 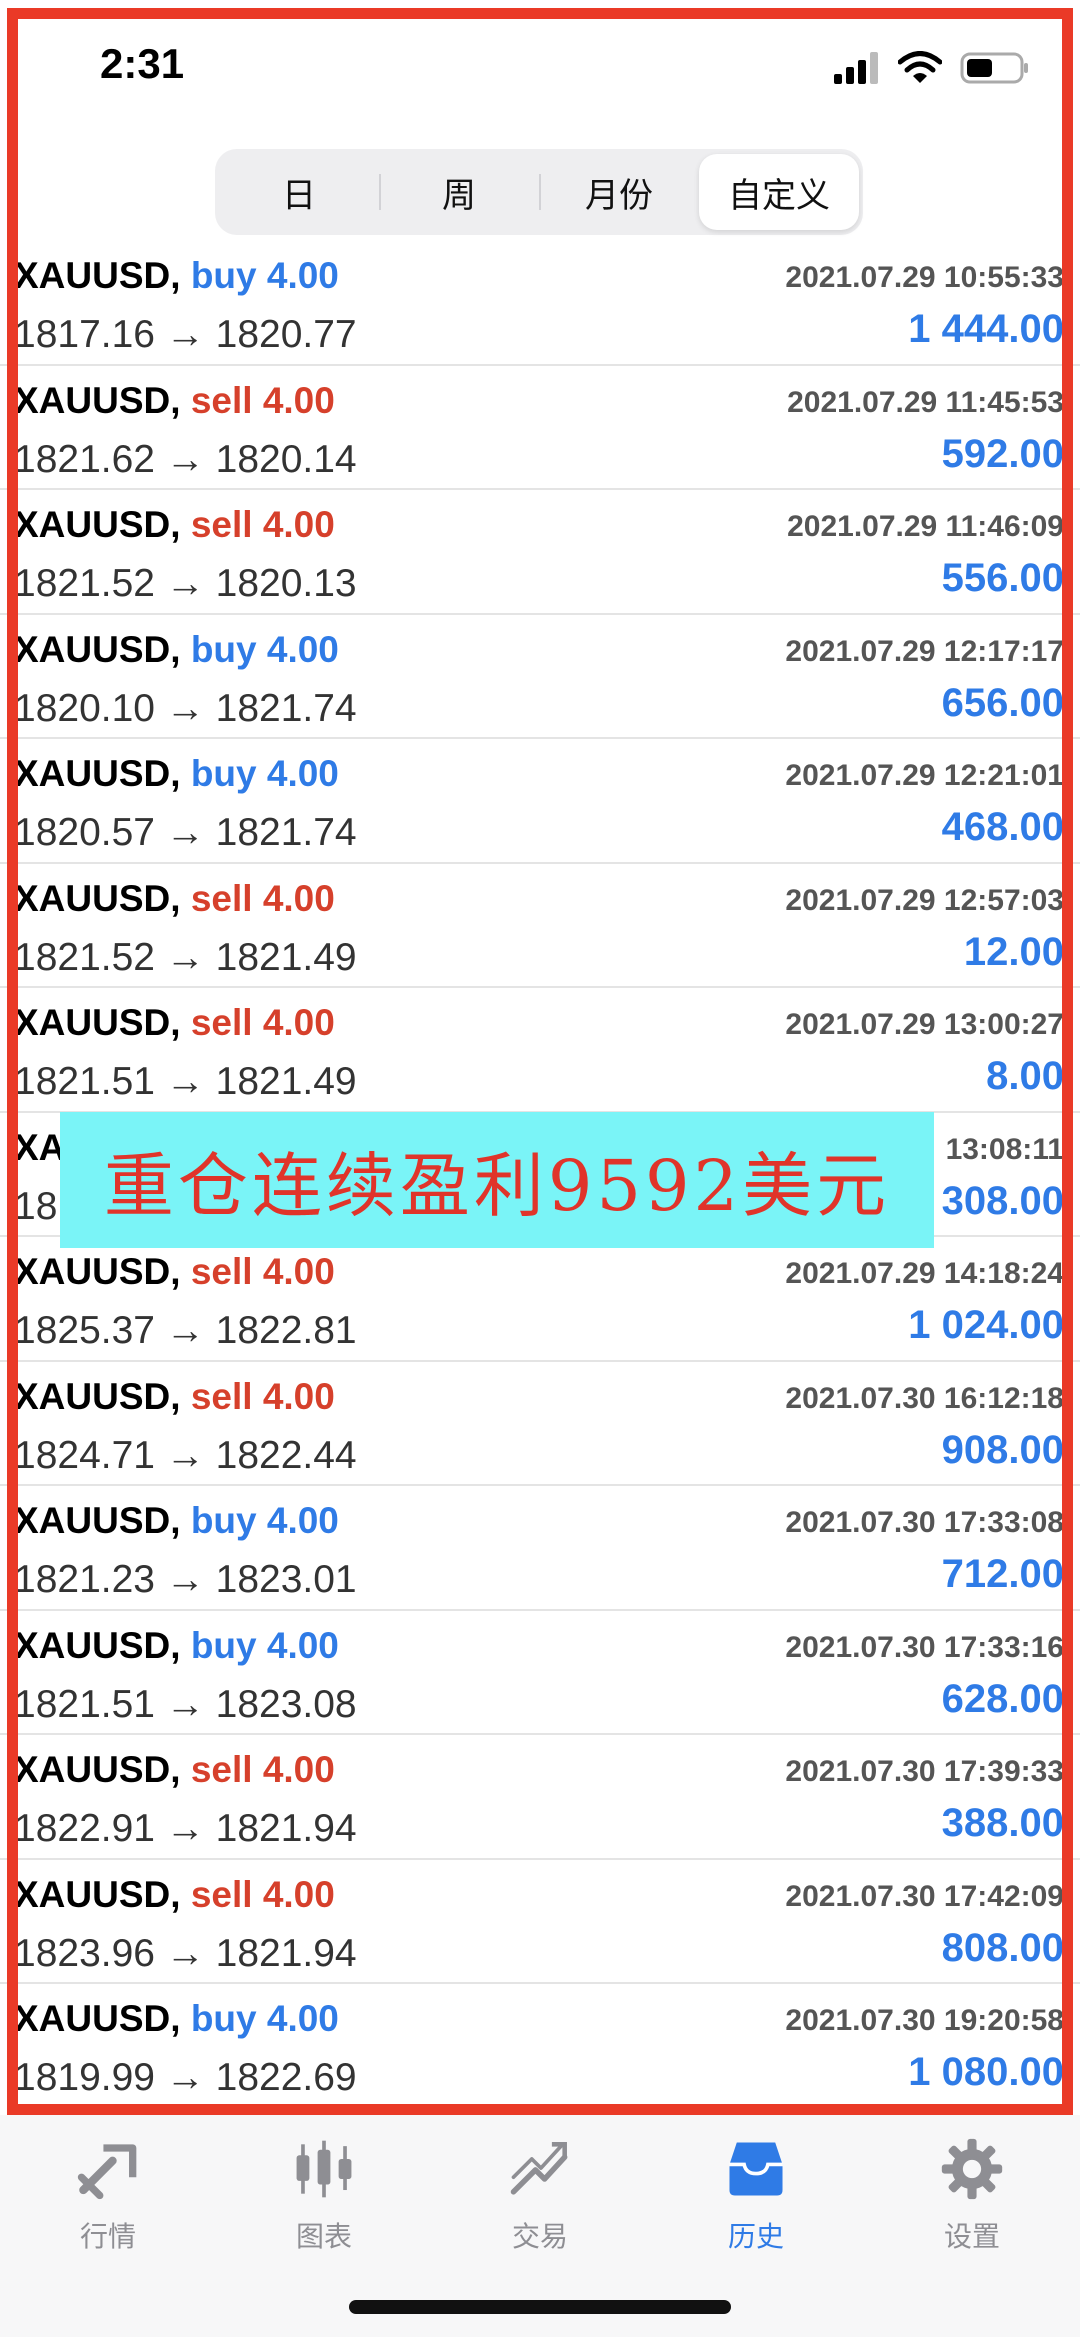 What do you see at coordinates (924, 1771) in the screenshot?
I see `trade-time: 2021.07.30 17:39:33` at bounding box center [924, 1771].